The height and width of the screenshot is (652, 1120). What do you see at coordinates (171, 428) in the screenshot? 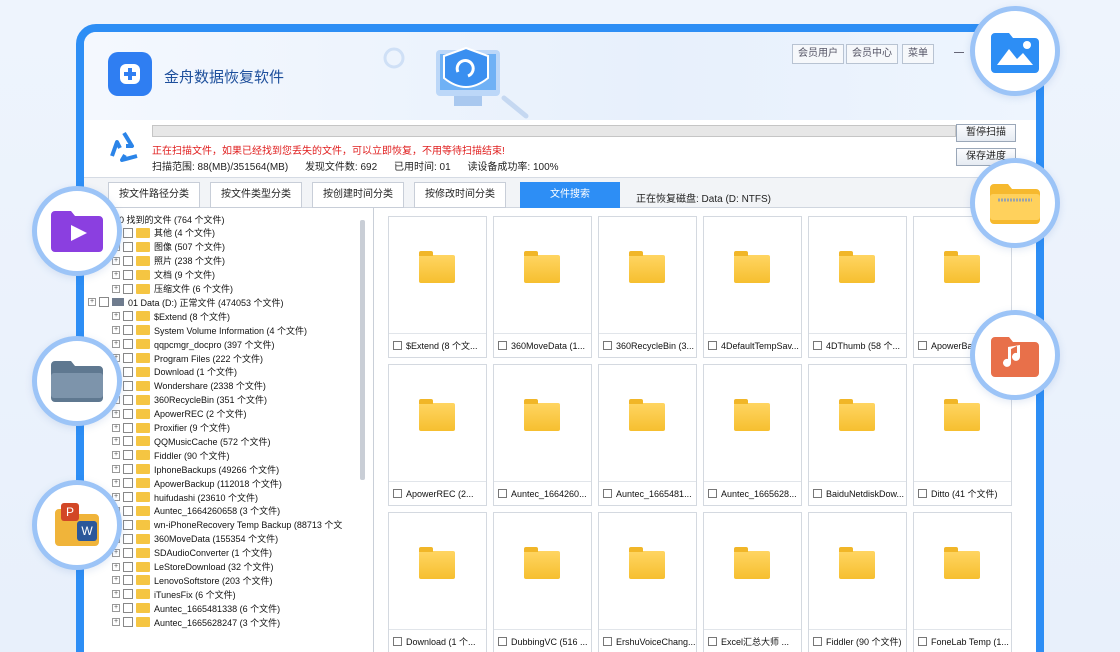
I see `tree-row: + Proxifier (9 个文件)` at bounding box center [171, 428].